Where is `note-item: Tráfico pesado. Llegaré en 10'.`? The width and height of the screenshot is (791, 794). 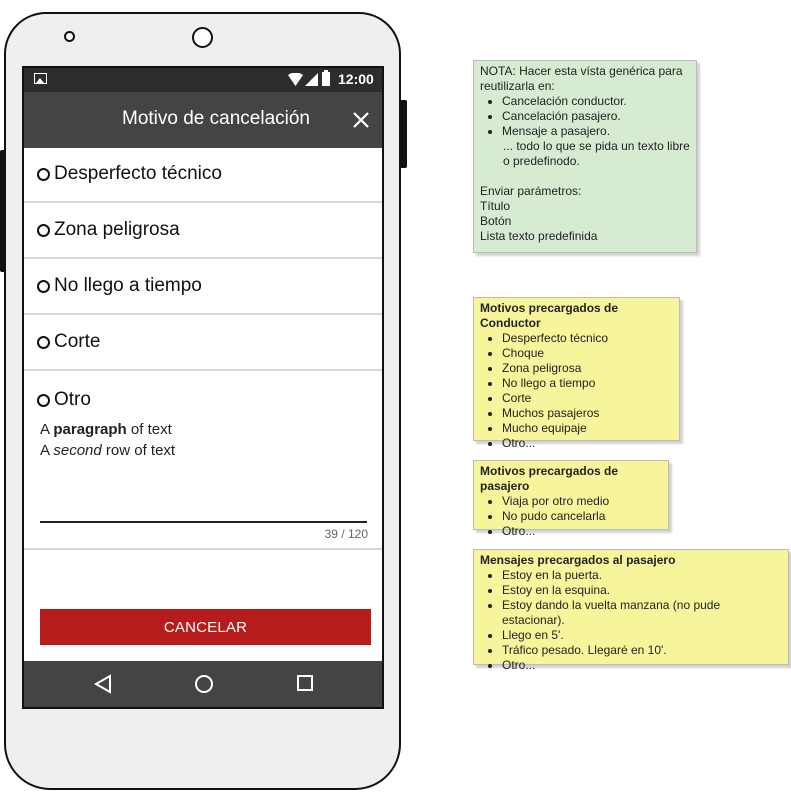
note-item: Tráfico pesado. Llegaré en 10'. is located at coordinates (642, 650).